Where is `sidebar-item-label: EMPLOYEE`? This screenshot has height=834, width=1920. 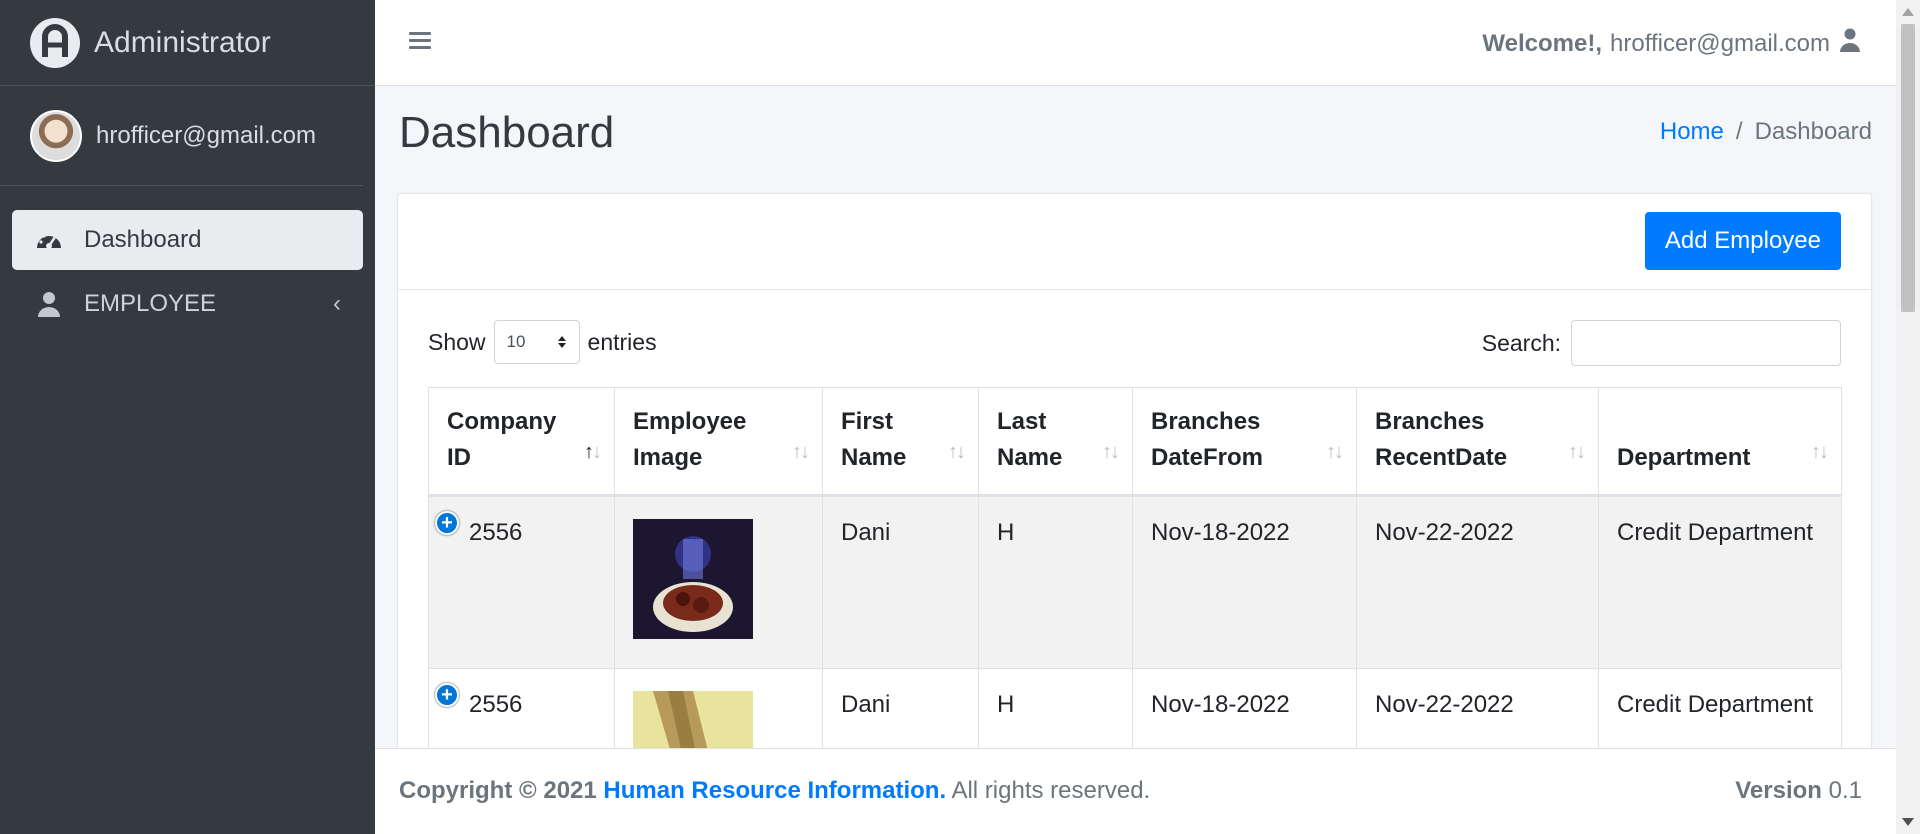
sidebar-item-label: EMPLOYEE is located at coordinates (150, 303).